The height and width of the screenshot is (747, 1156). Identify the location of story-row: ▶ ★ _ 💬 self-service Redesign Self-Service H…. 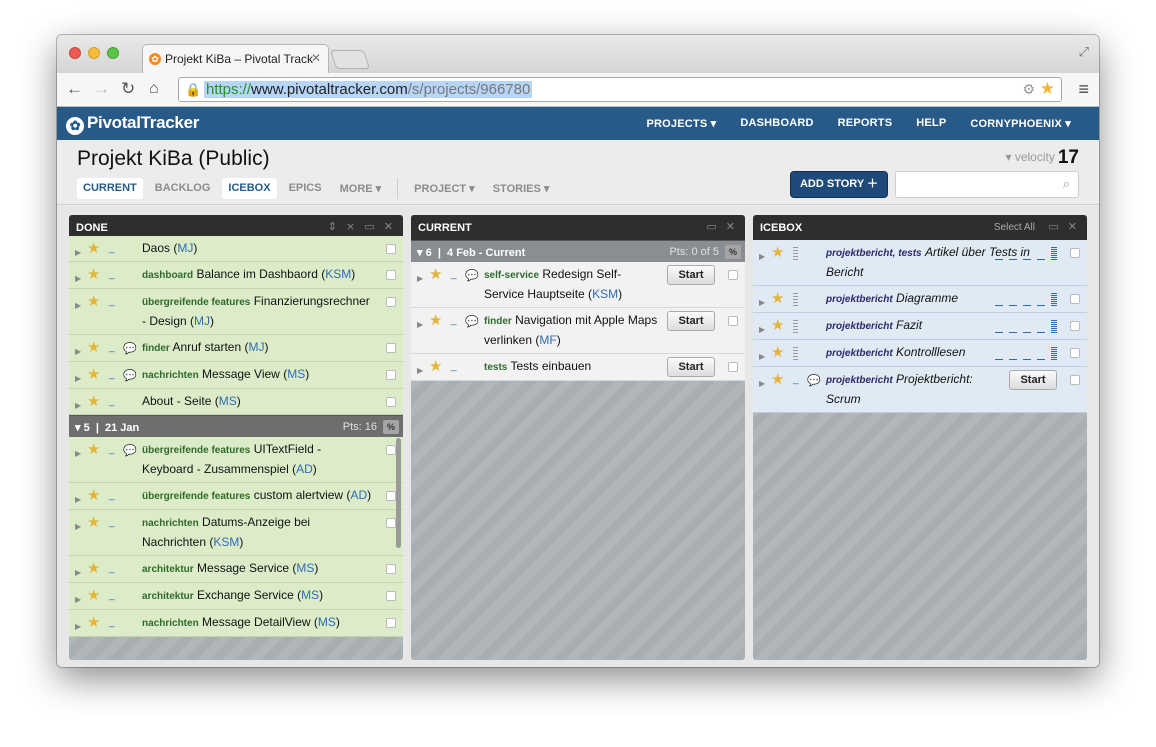
(578, 285).